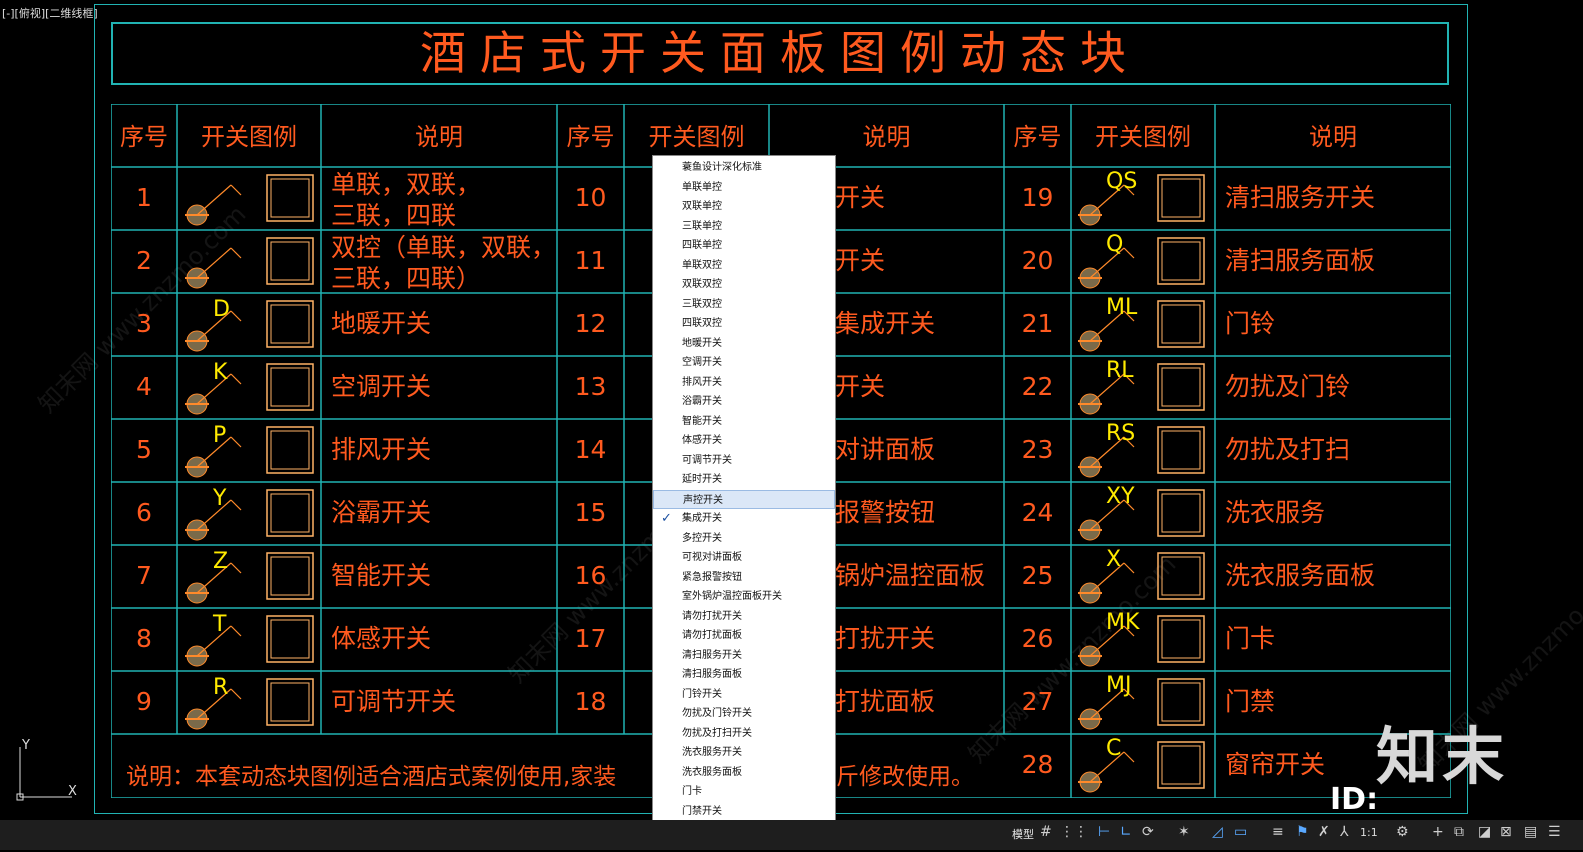 Image resolution: width=1583 pixels, height=852 pixels. I want to click on menu-item: 室外锅炉温控面板开关, so click(744, 597).